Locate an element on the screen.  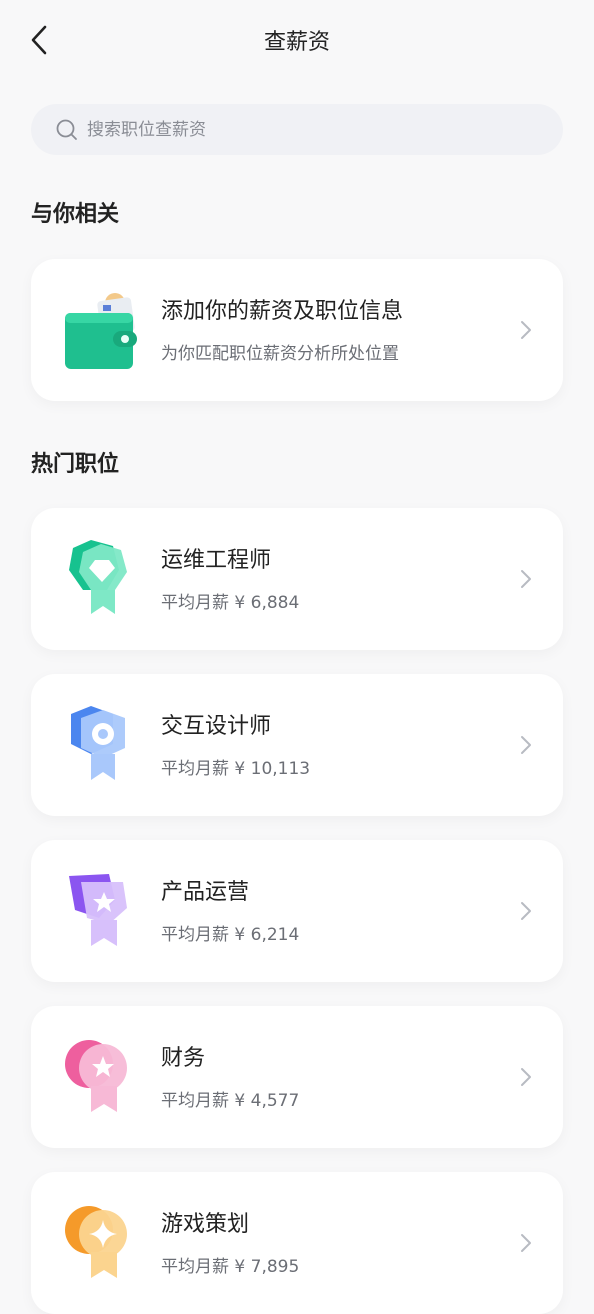
job-name: 交互设计师 is located at coordinates (216, 726).